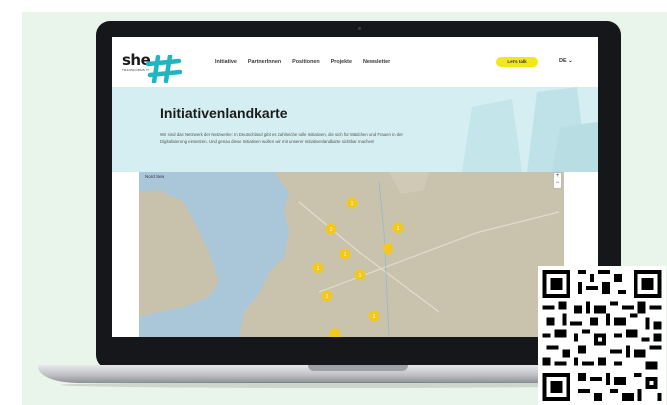  What do you see at coordinates (224, 113) in the screenshot?
I see `page-title: Initiativenlandkarte` at bounding box center [224, 113].